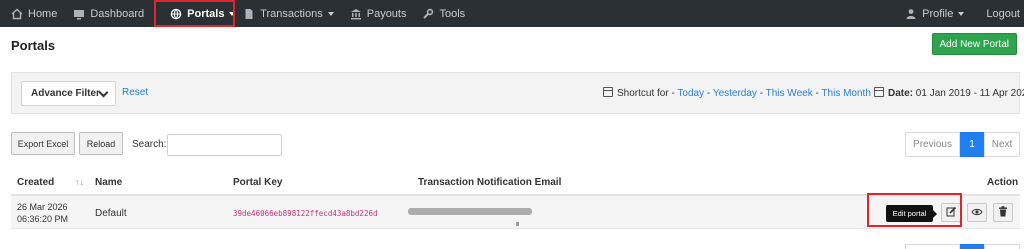 This screenshot has width=1024, height=249. Describe the element at coordinates (224, 145) in the screenshot. I see `search-input` at that location.